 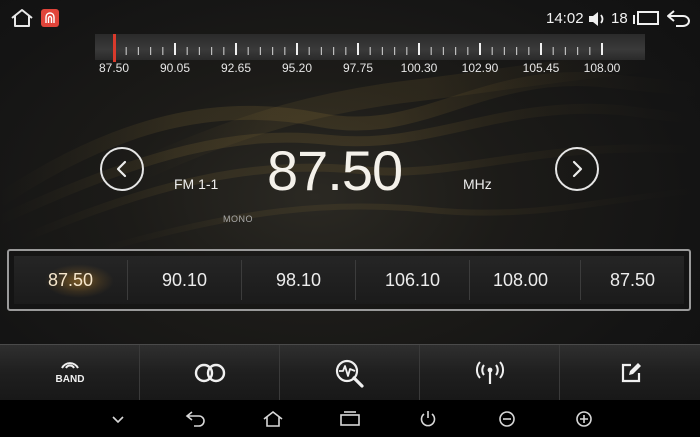 I want to click on collapse-button, so click(x=118, y=419).